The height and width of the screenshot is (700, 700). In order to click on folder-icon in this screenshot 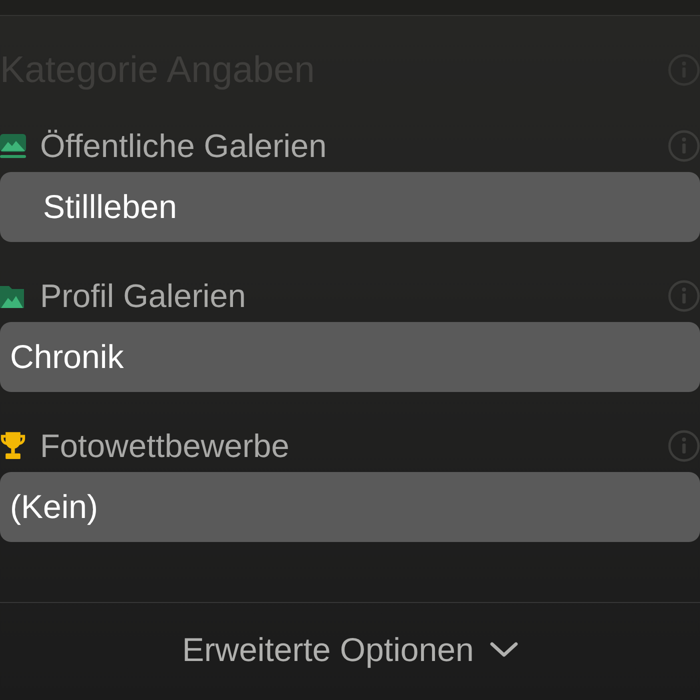, I will do `click(12, 296)`.